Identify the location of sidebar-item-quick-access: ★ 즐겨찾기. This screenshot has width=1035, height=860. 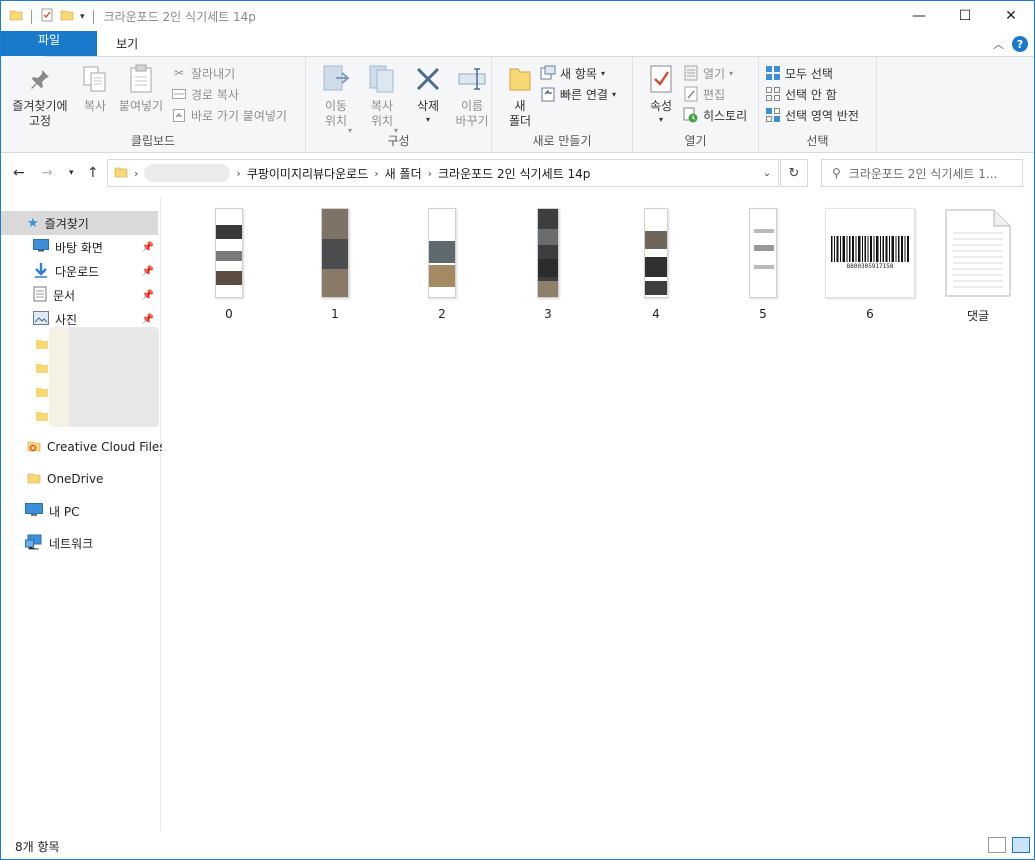
(79, 223).